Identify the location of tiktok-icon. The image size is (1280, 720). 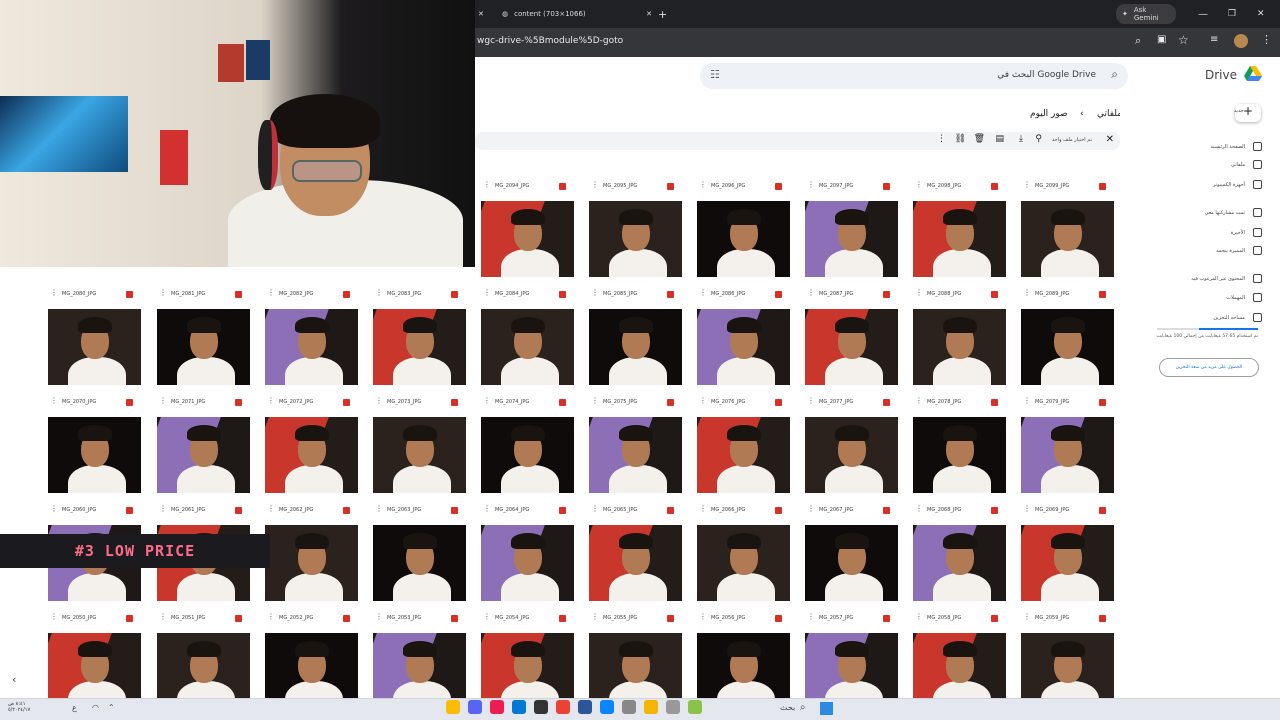
(497, 707).